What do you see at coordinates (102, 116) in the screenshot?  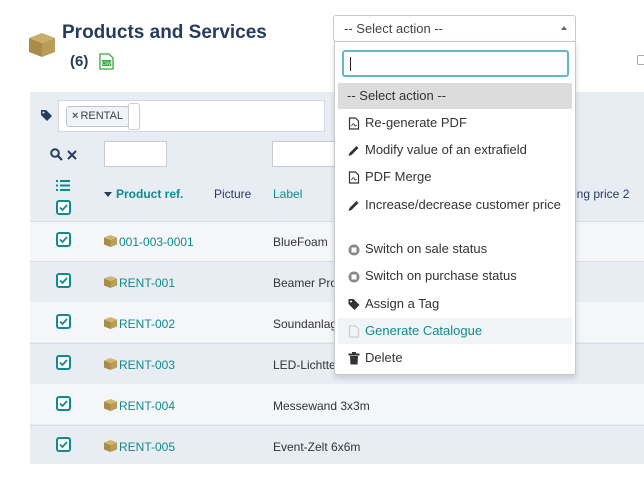 I see `chip-label: RENTAL` at bounding box center [102, 116].